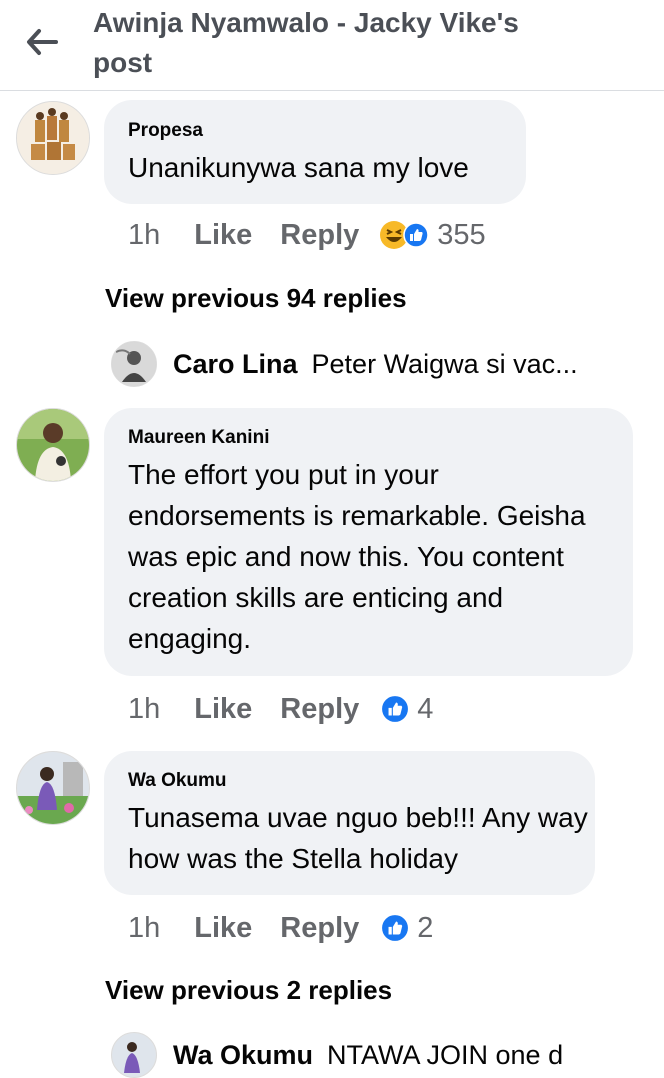  What do you see at coordinates (198, 438) in the screenshot?
I see `comment-author: Maureen Kanini` at bounding box center [198, 438].